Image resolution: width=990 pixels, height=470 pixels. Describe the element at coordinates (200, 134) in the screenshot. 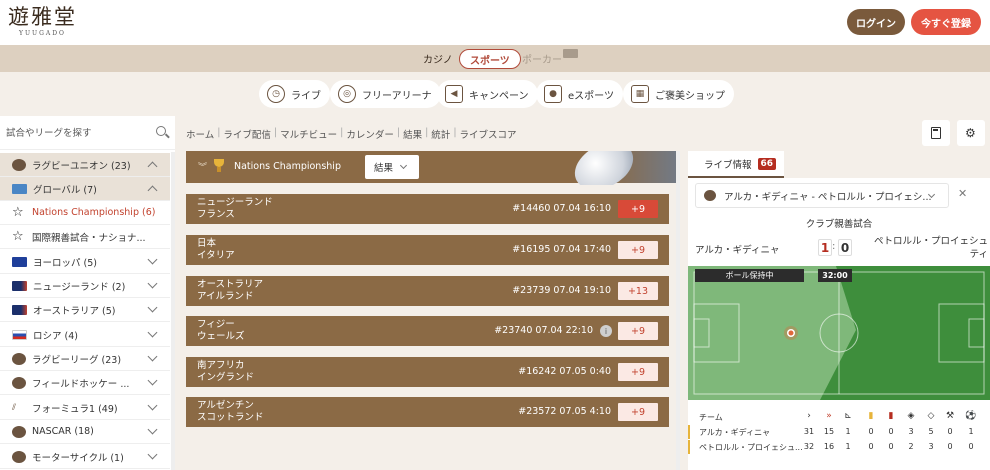

I see `breadcrumb-home: ホーム` at that location.